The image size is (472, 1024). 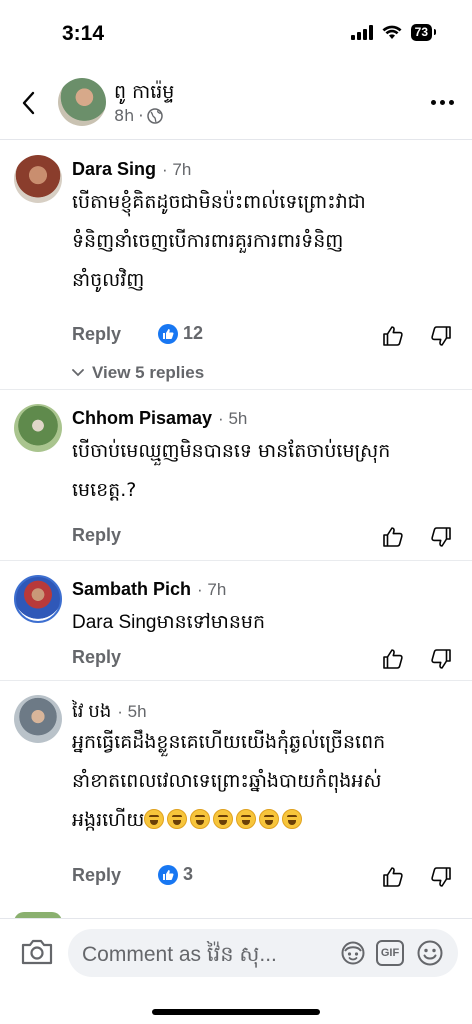 I want to click on emoji-row, so click(x=224, y=820).